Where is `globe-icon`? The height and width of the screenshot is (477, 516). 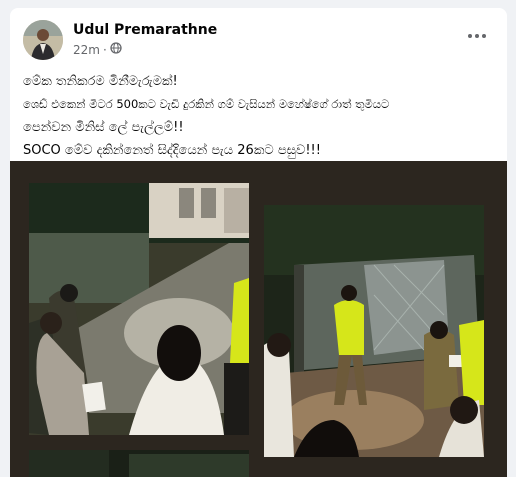
globe-icon is located at coordinates (116, 49).